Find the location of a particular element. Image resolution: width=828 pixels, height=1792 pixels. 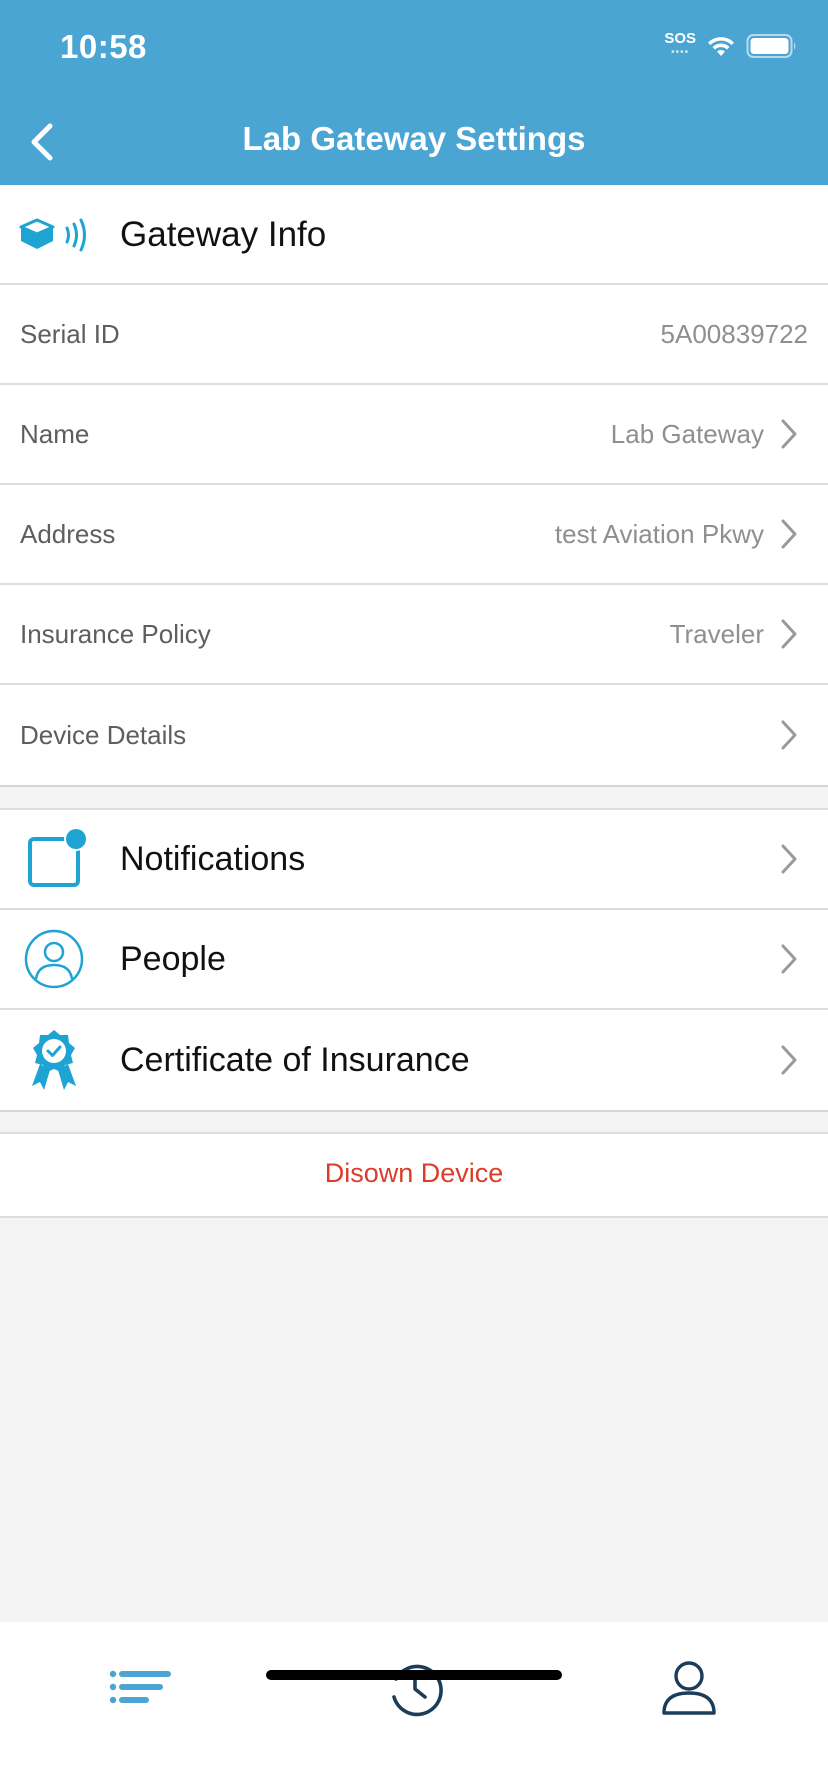

address-row: Address test Aviation Pkwy is located at coordinates (414, 535).